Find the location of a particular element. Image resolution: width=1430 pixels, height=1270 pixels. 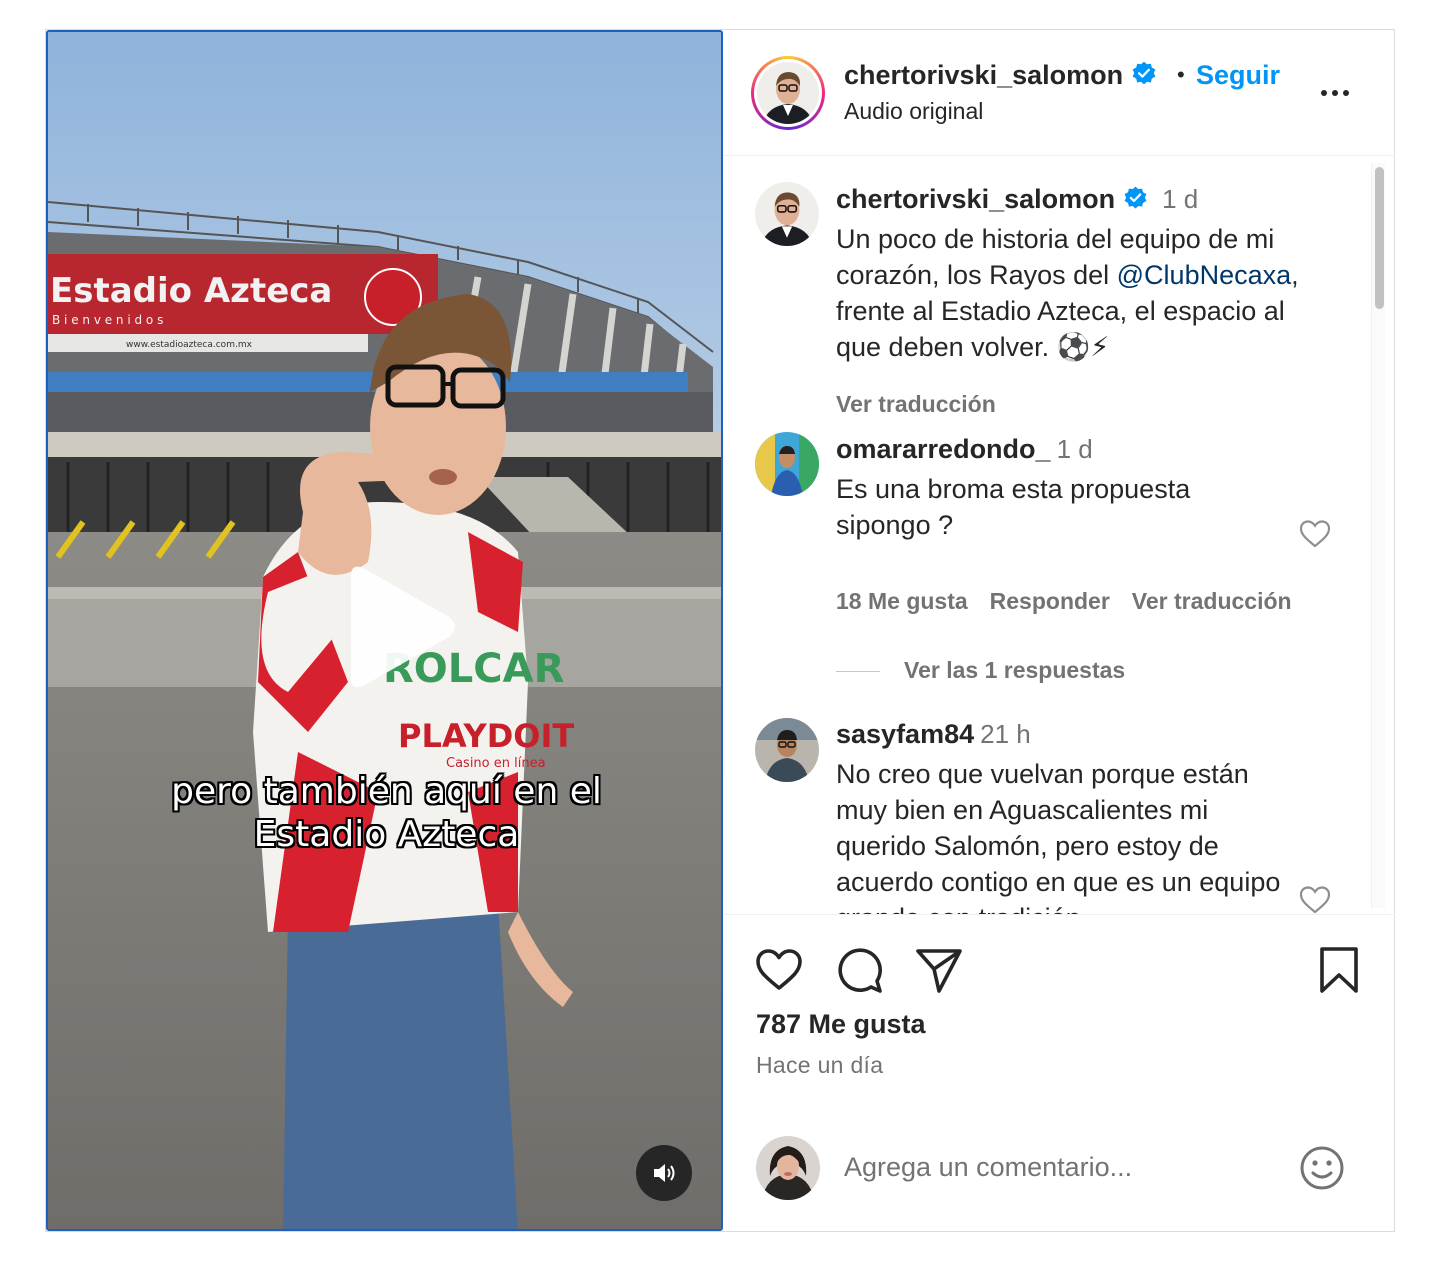

stadium-url-text: www.estadioazteca.com.mx is located at coordinates (189, 345).